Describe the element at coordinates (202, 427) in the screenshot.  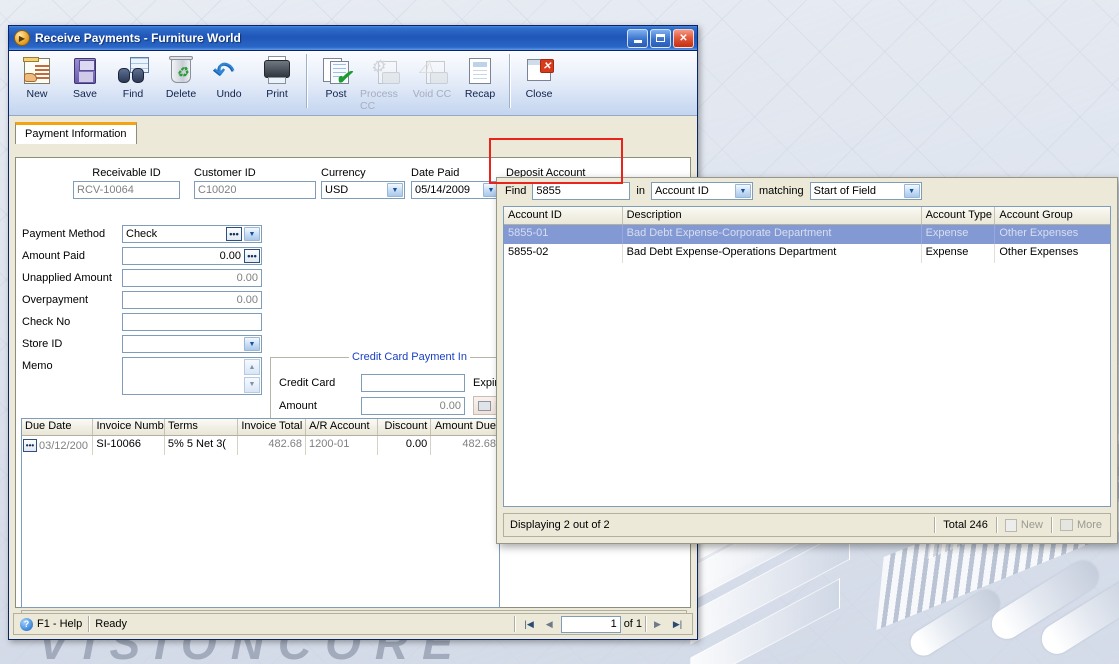
I see `col-terms: Terms` at that location.